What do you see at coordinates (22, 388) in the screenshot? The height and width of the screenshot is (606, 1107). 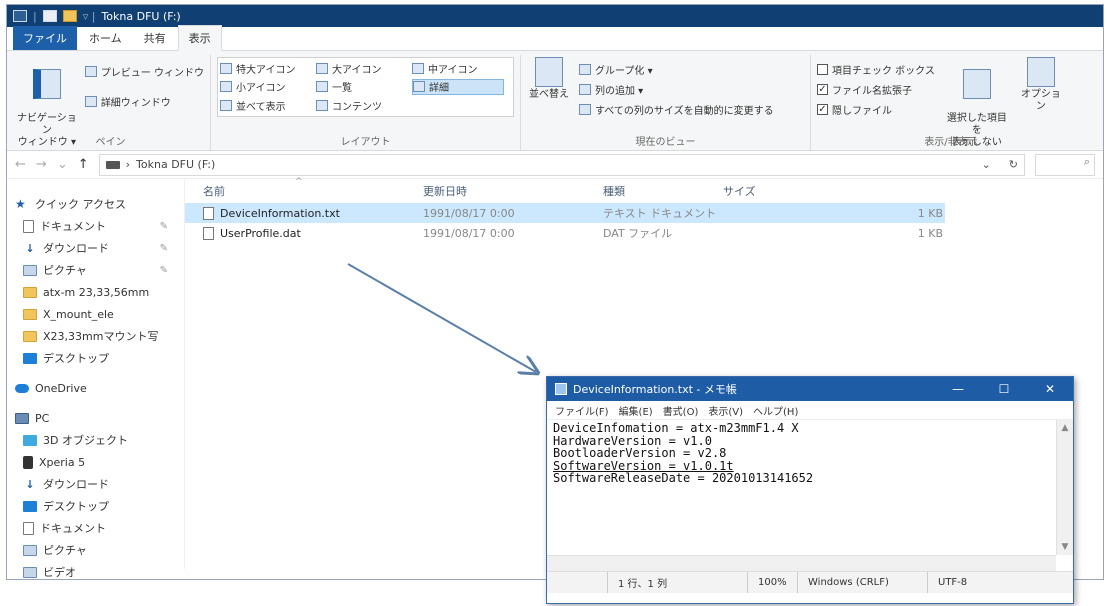 I see `cloud-icon` at bounding box center [22, 388].